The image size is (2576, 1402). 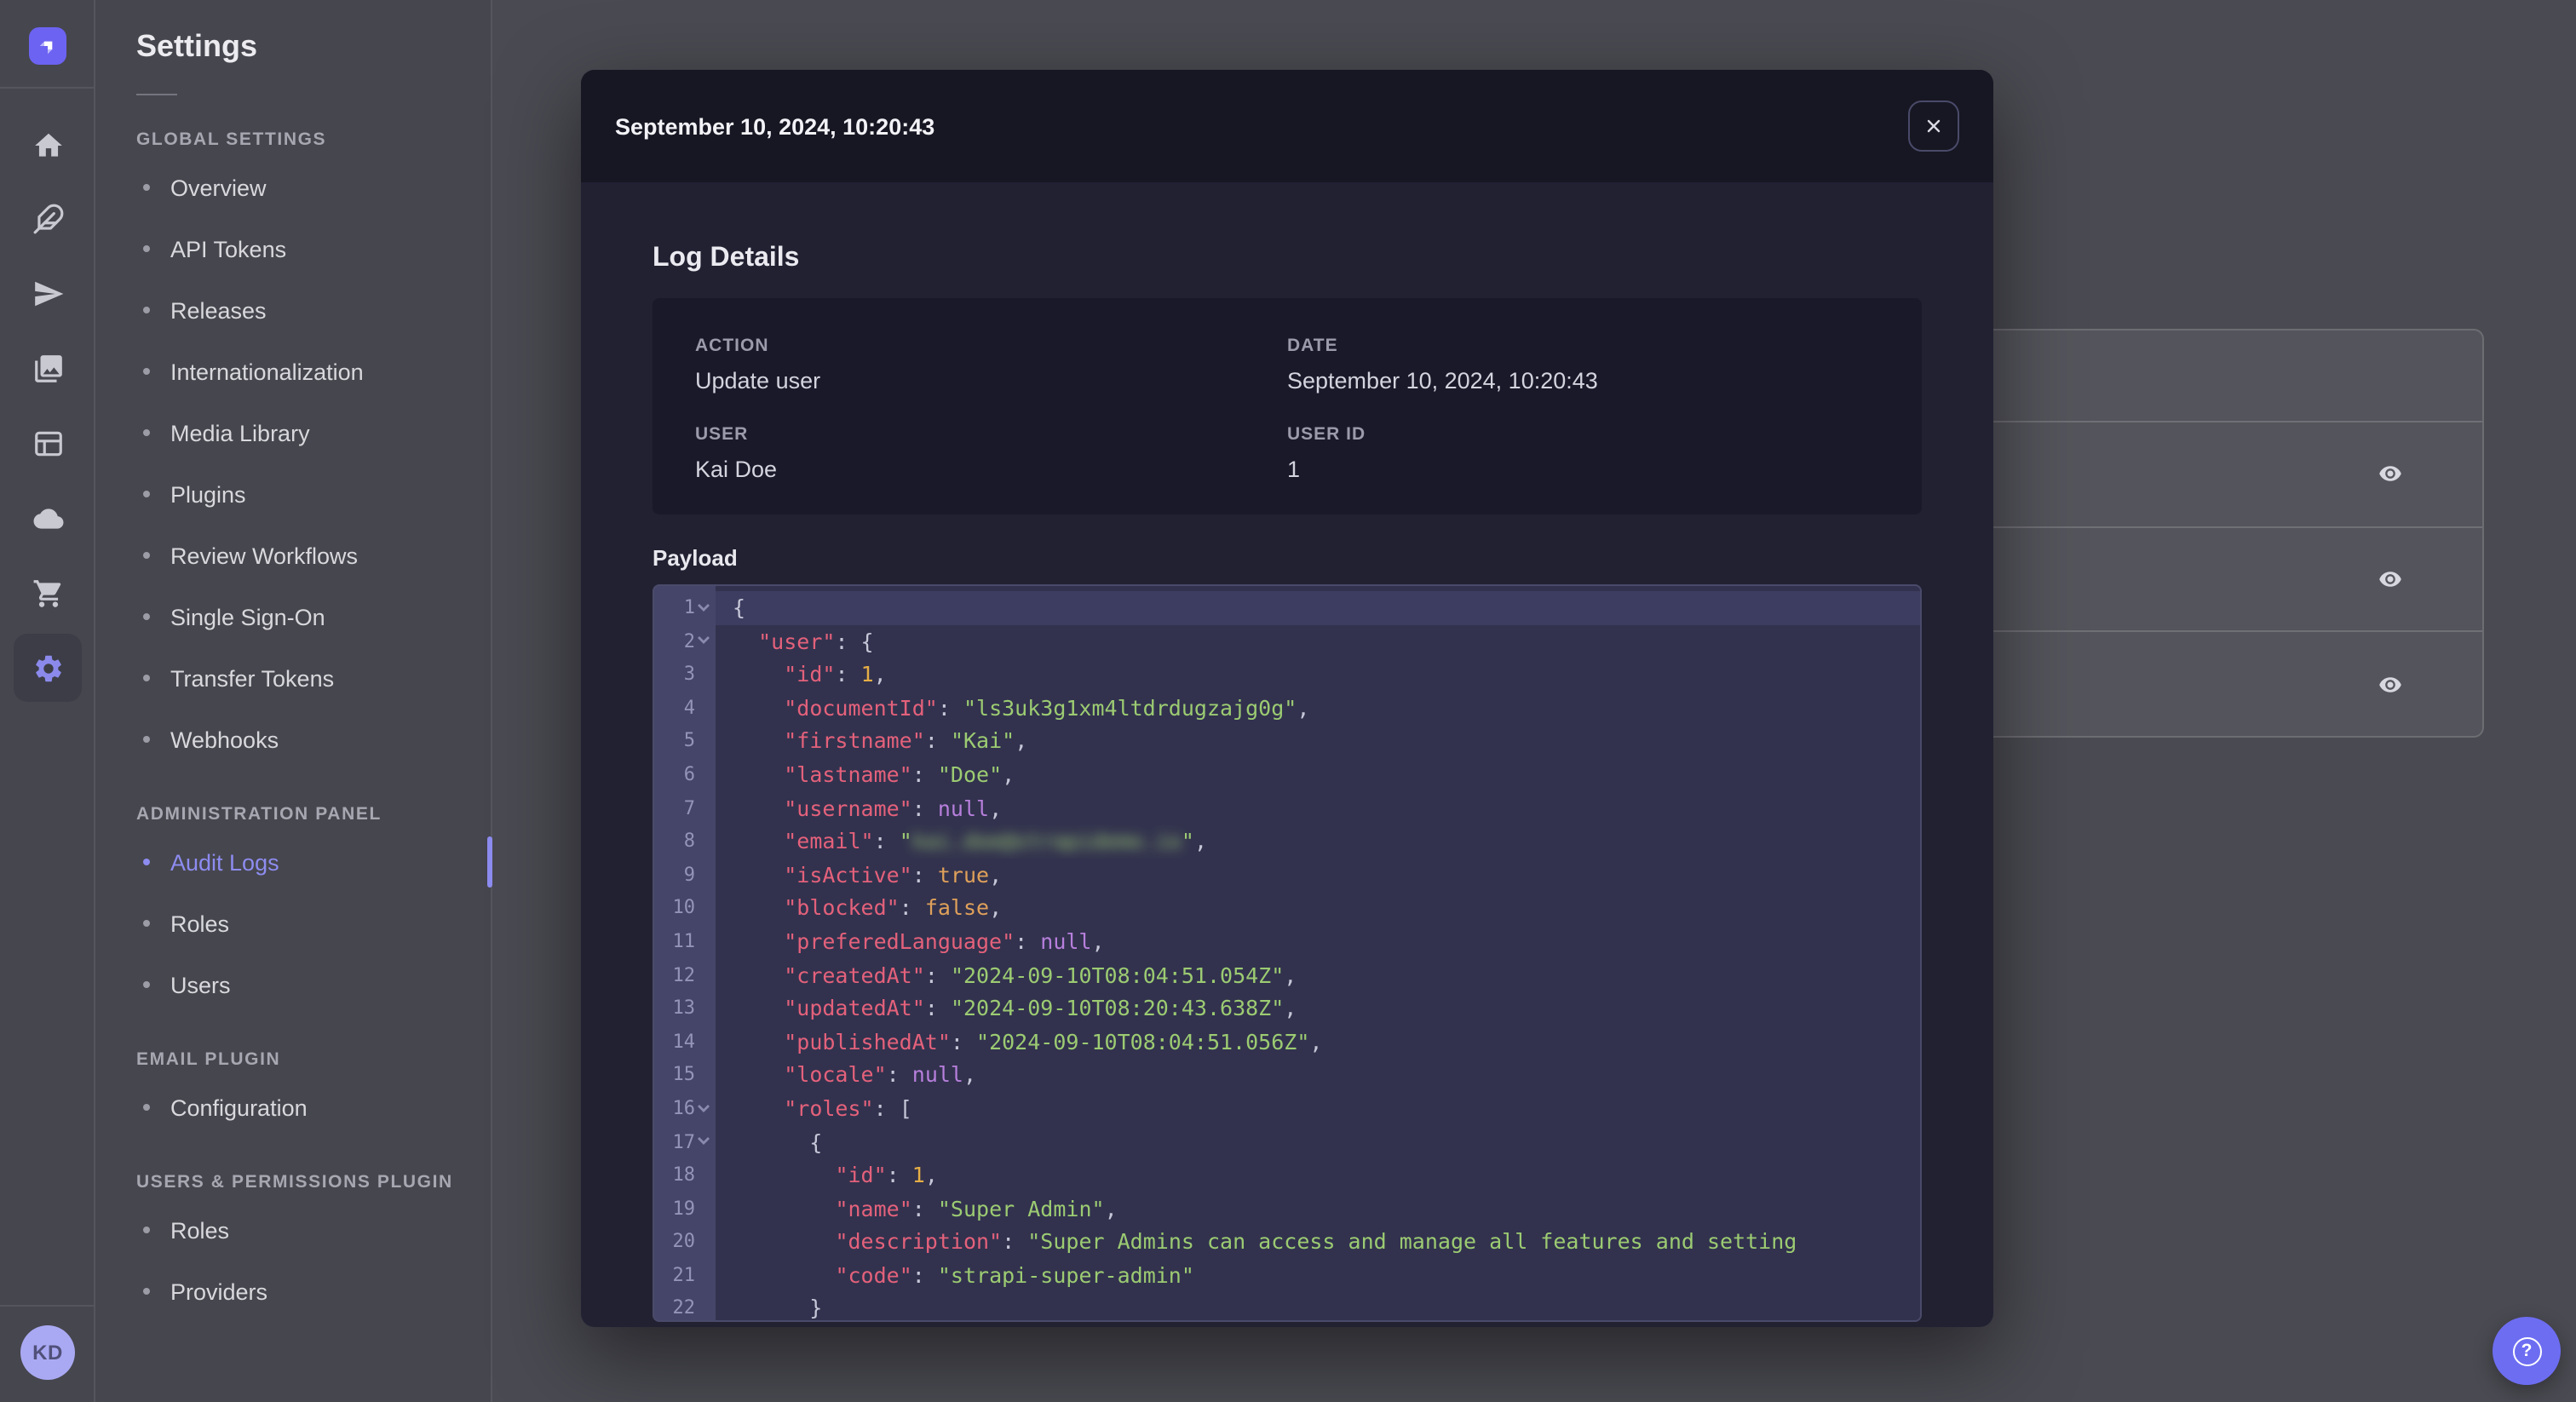 What do you see at coordinates (689, 874) in the screenshot?
I see `line-number: 9` at bounding box center [689, 874].